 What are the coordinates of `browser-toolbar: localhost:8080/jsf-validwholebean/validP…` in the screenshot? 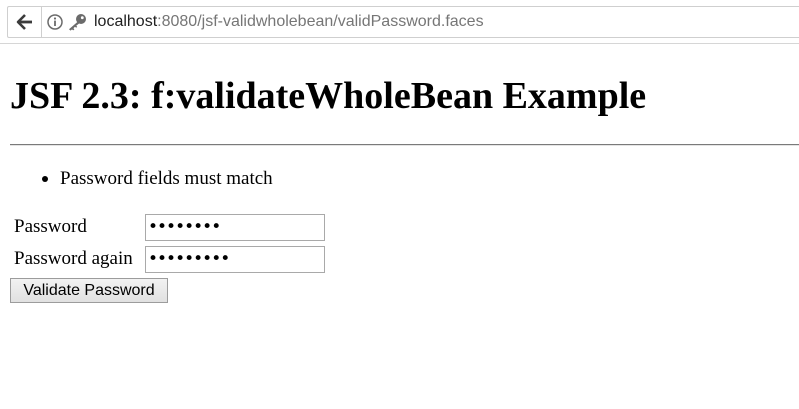 It's located at (399, 22).